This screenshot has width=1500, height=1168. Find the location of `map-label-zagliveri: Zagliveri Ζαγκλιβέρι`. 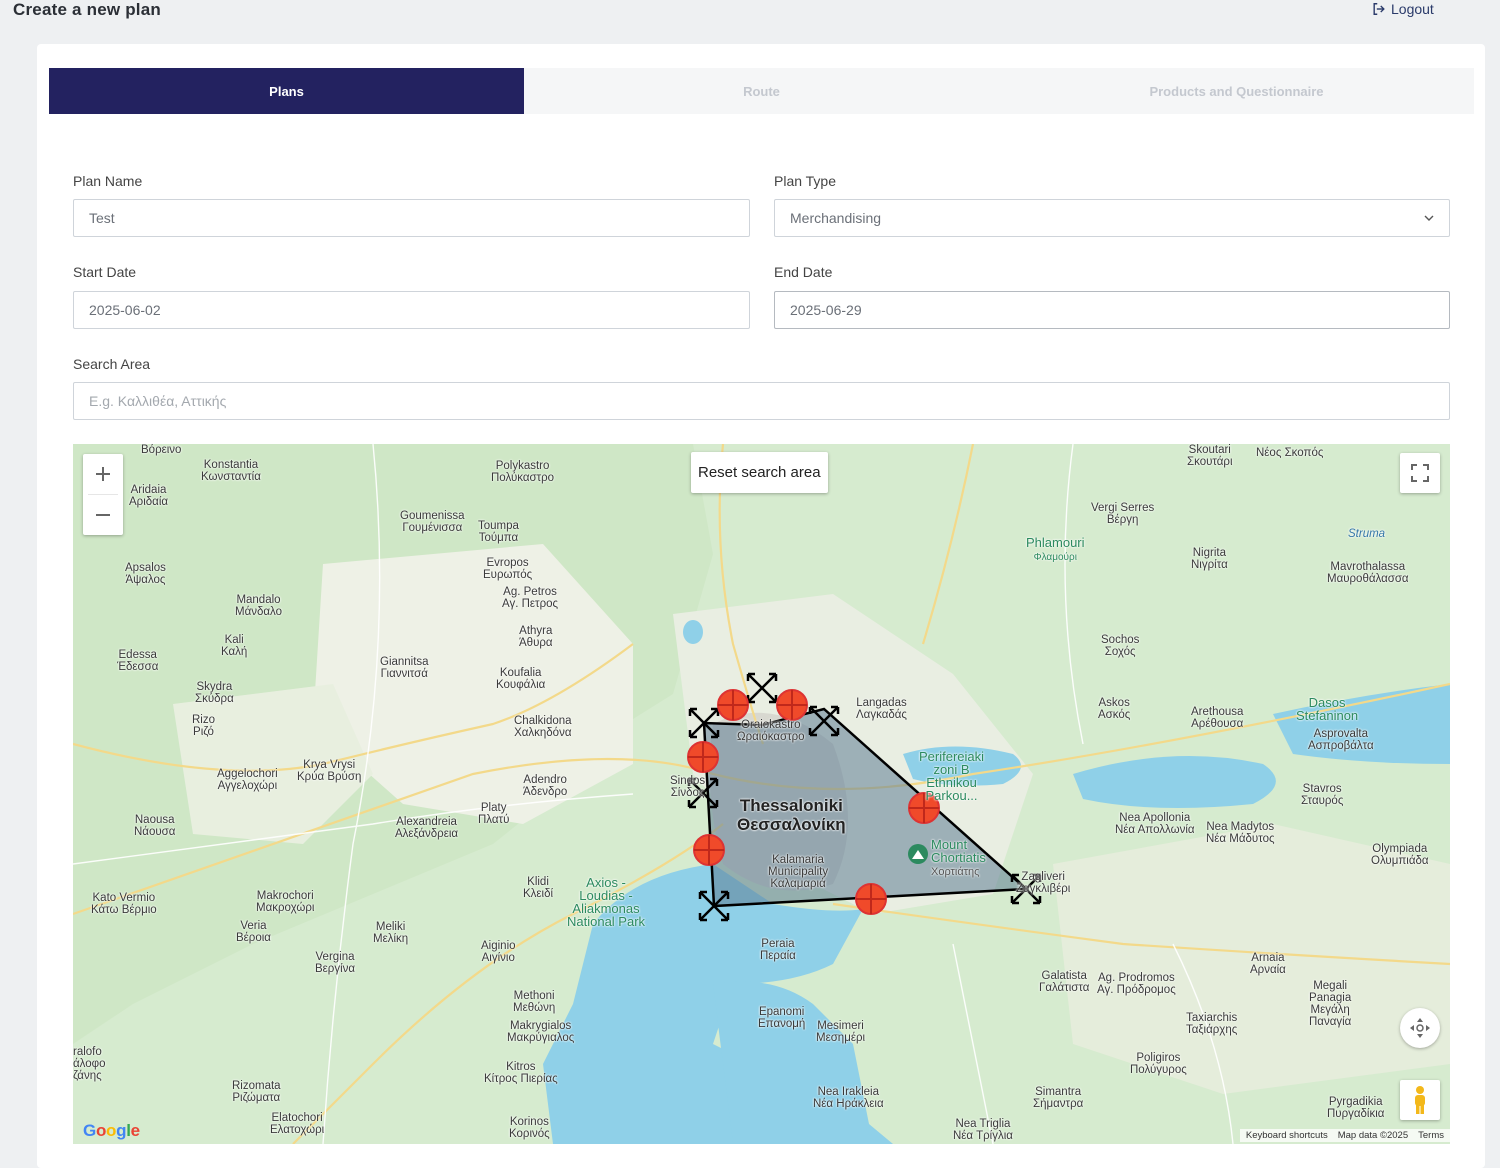

map-label-zagliveri: Zagliveri Ζαγκλιβέρι is located at coordinates (1043, 883).